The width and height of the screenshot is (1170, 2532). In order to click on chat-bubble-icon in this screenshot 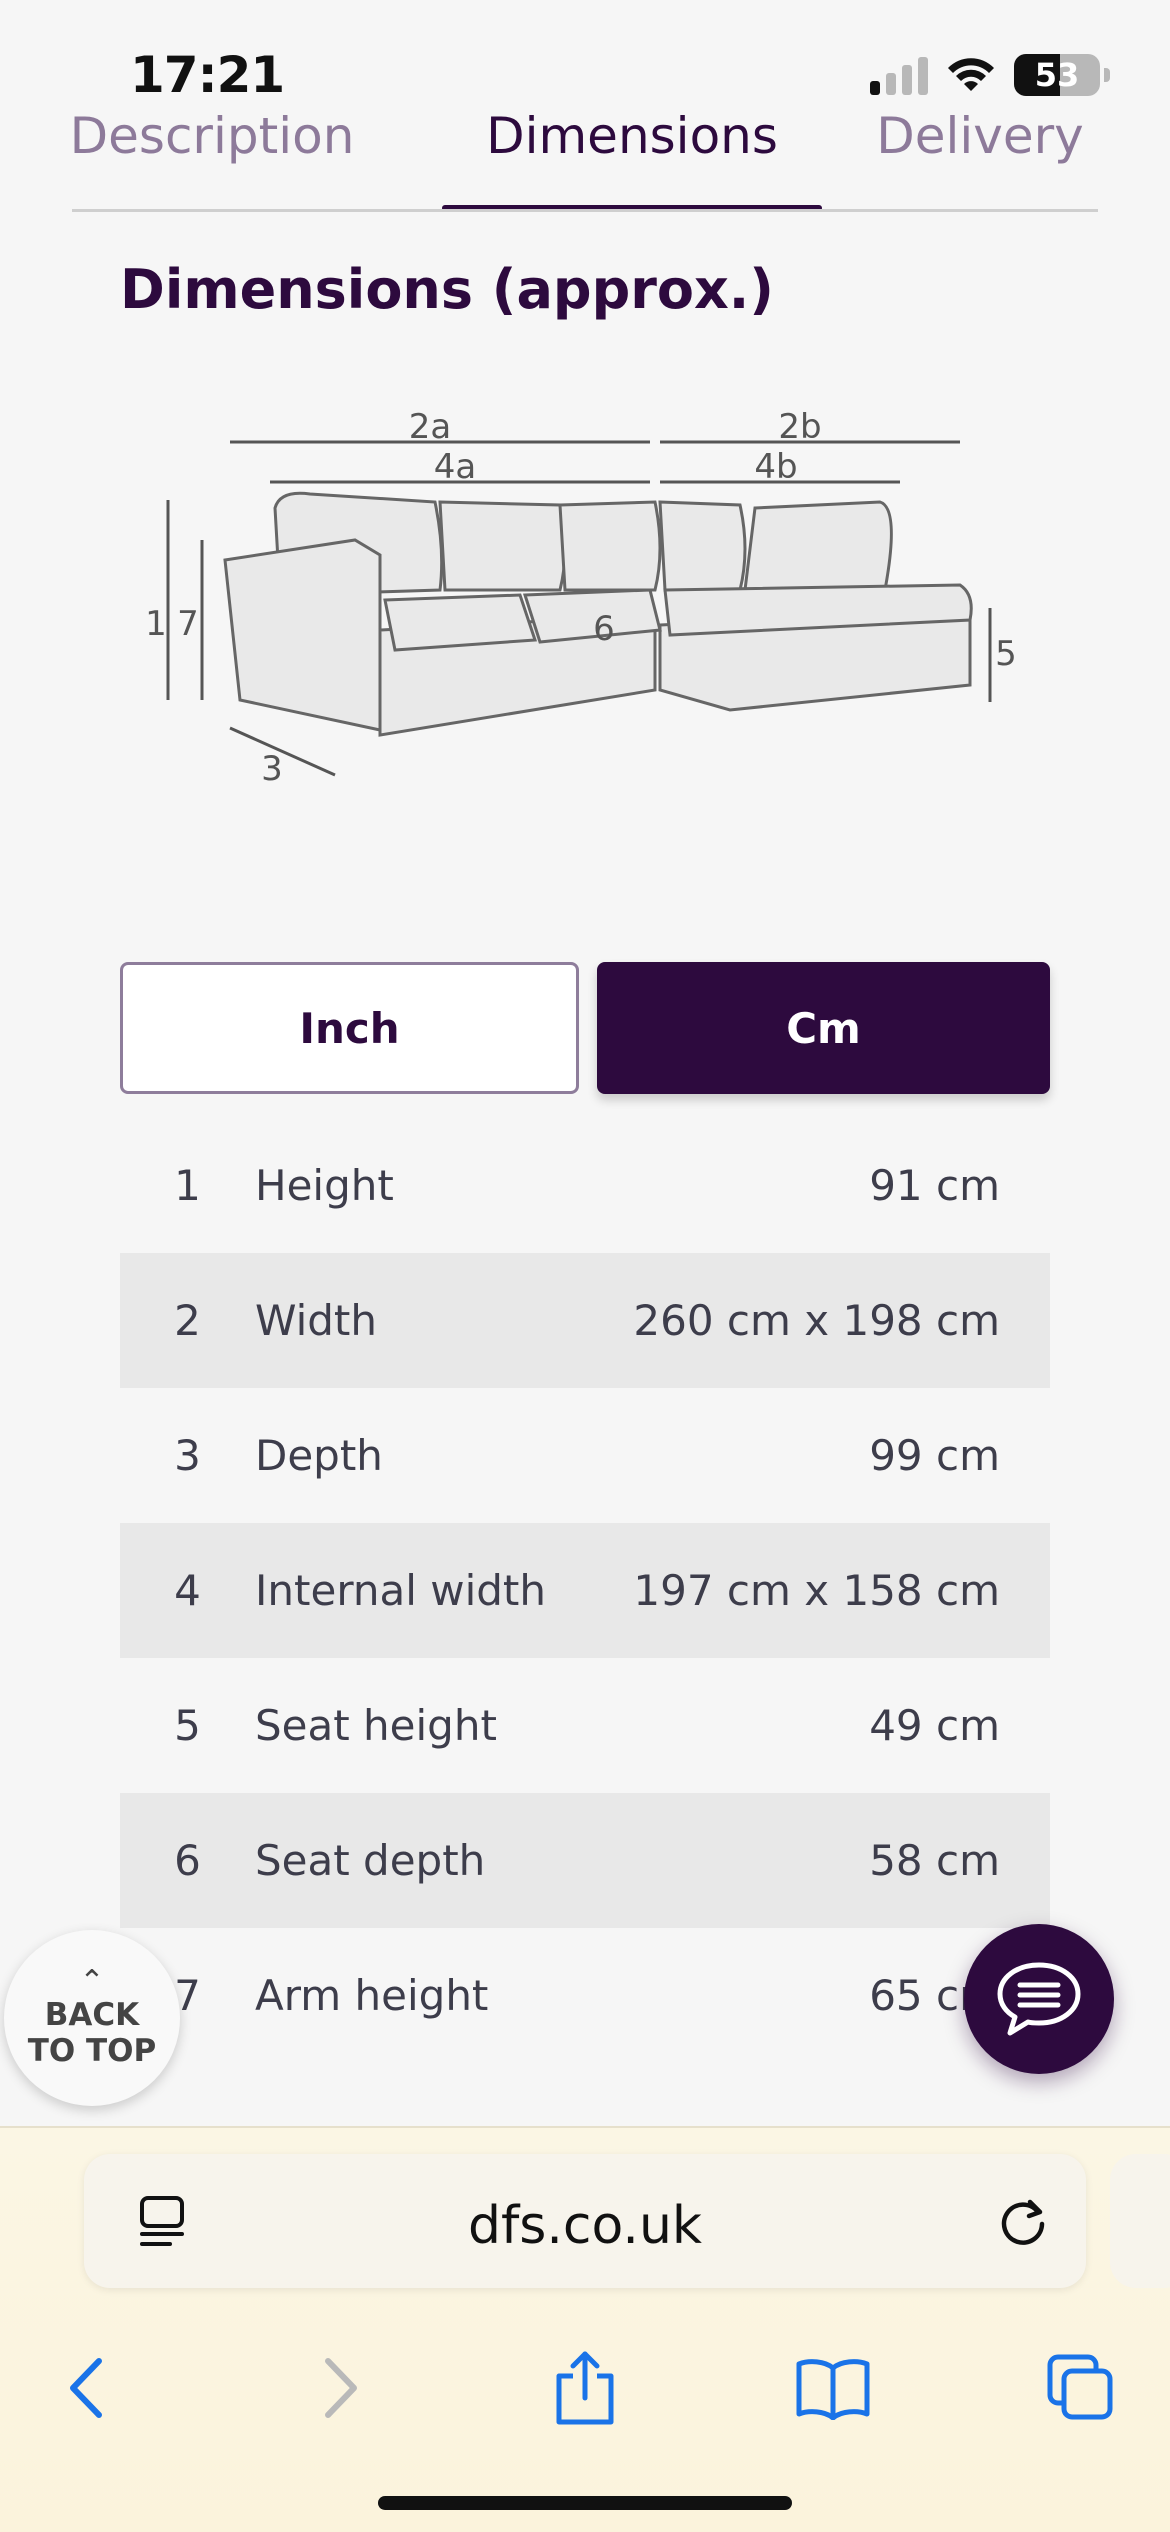, I will do `click(1039, 1999)`.